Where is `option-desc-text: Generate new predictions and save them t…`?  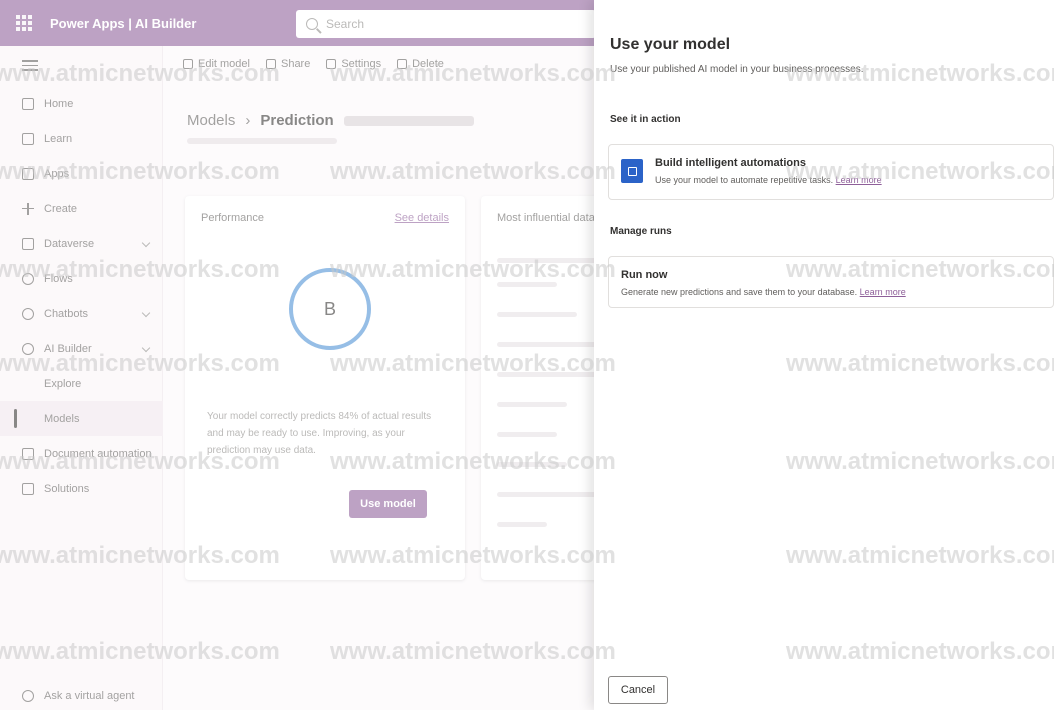
option-desc-text: Generate new predictions and save them t… is located at coordinates (739, 292).